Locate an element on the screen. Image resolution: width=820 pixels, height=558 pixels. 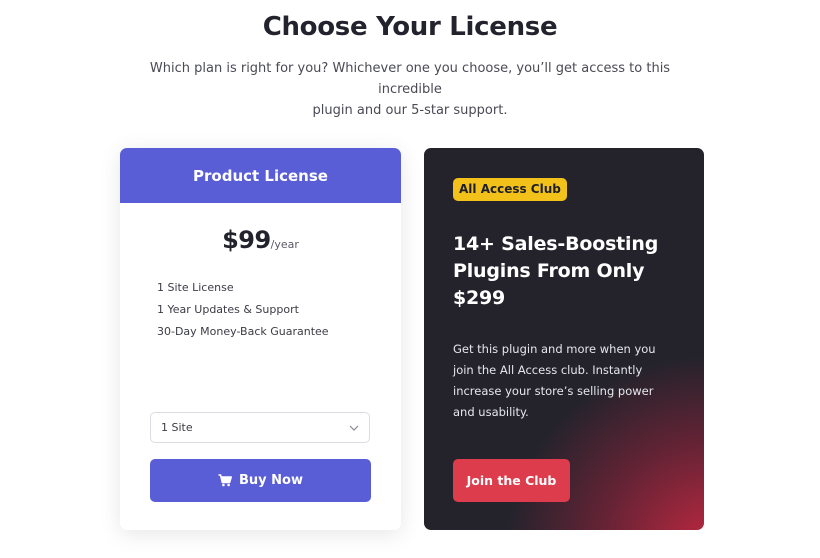
chevron-down-icon is located at coordinates (354, 428).